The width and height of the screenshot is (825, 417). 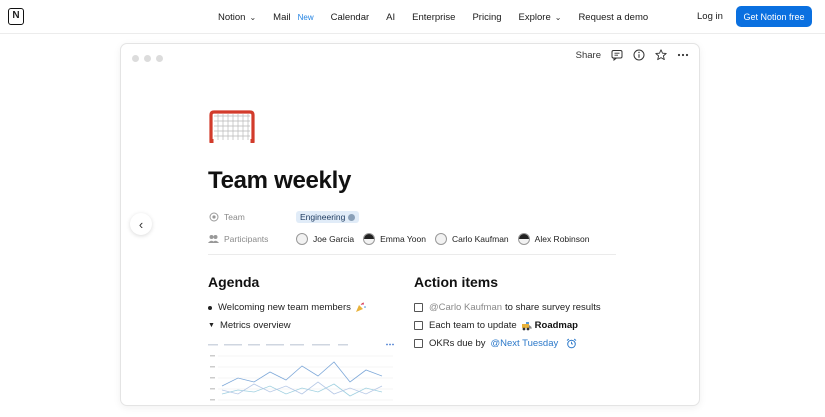 I want to click on nav-item-label: Explore, so click(x=534, y=17).